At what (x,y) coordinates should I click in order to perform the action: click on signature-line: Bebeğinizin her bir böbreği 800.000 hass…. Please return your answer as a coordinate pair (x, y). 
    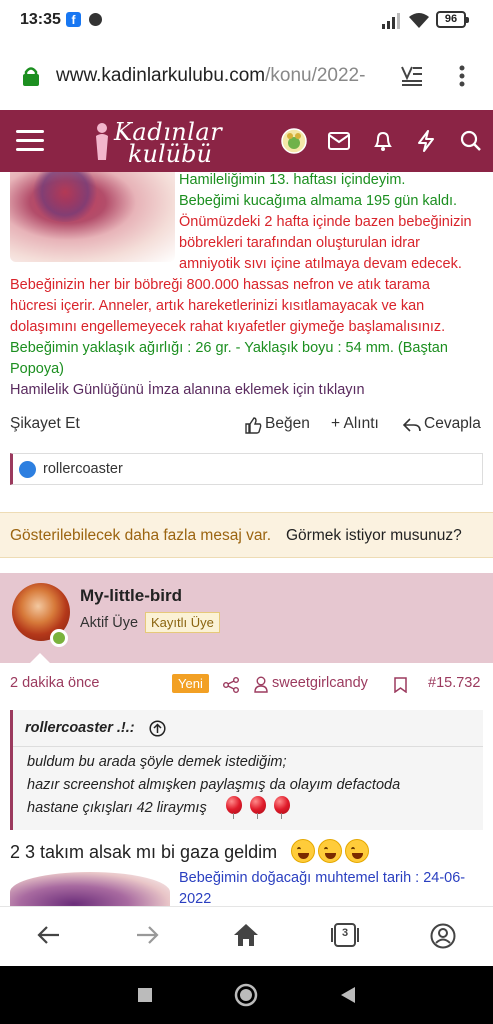
    Looking at the image, I should click on (220, 285).